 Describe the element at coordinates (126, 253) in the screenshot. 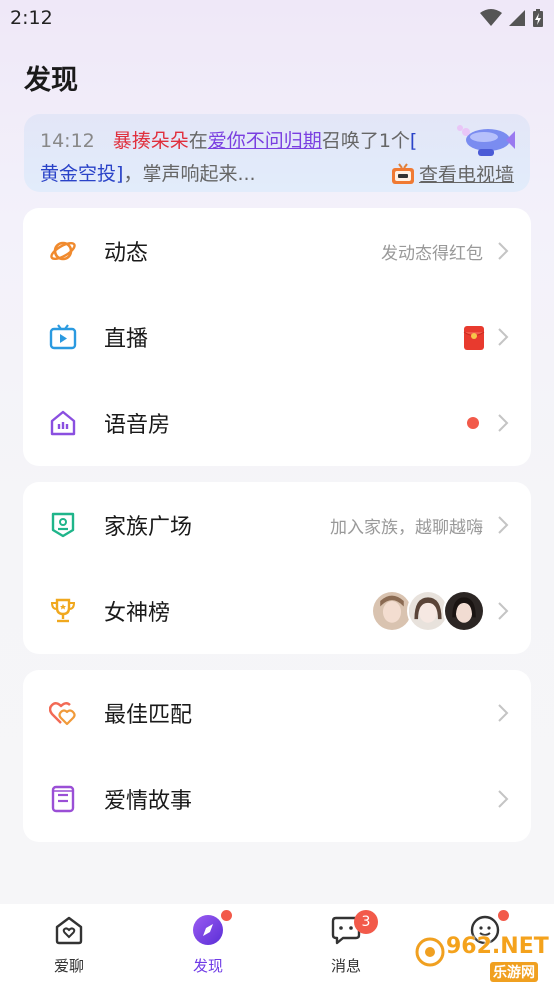

I see `menu-label-moments: 动态` at that location.